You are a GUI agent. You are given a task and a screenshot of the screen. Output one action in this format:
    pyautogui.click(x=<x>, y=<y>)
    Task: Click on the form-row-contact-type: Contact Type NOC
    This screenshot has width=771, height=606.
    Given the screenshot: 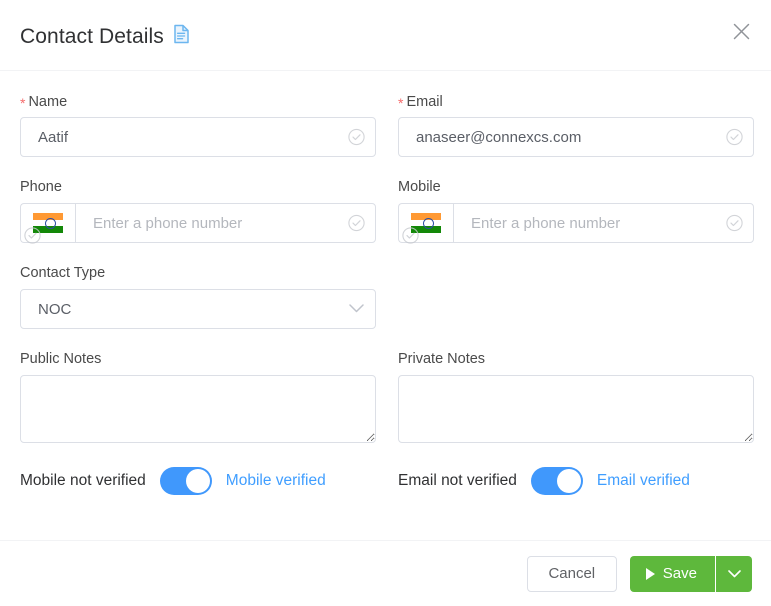 What is the action you would take?
    pyautogui.click(x=385, y=297)
    